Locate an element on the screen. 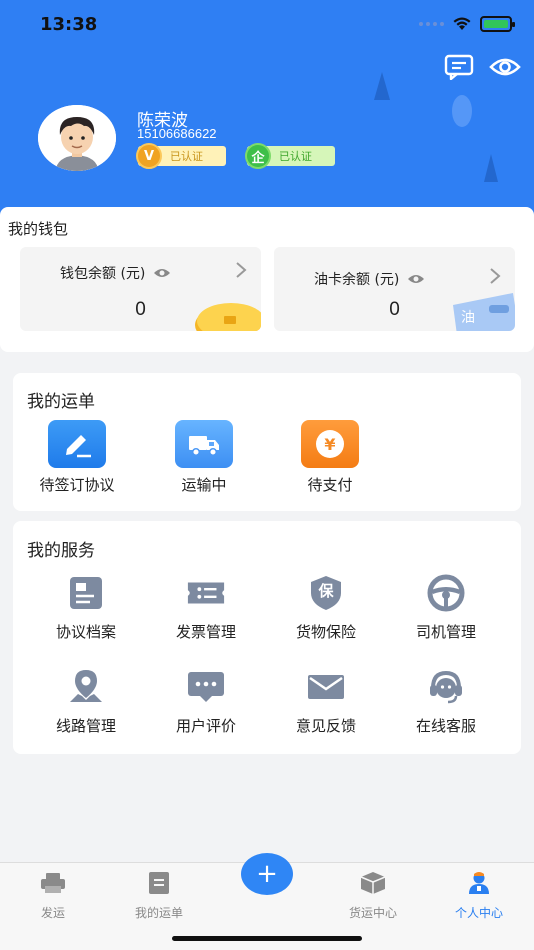 The height and width of the screenshot is (950, 534). list-icon is located at coordinates (159, 883).